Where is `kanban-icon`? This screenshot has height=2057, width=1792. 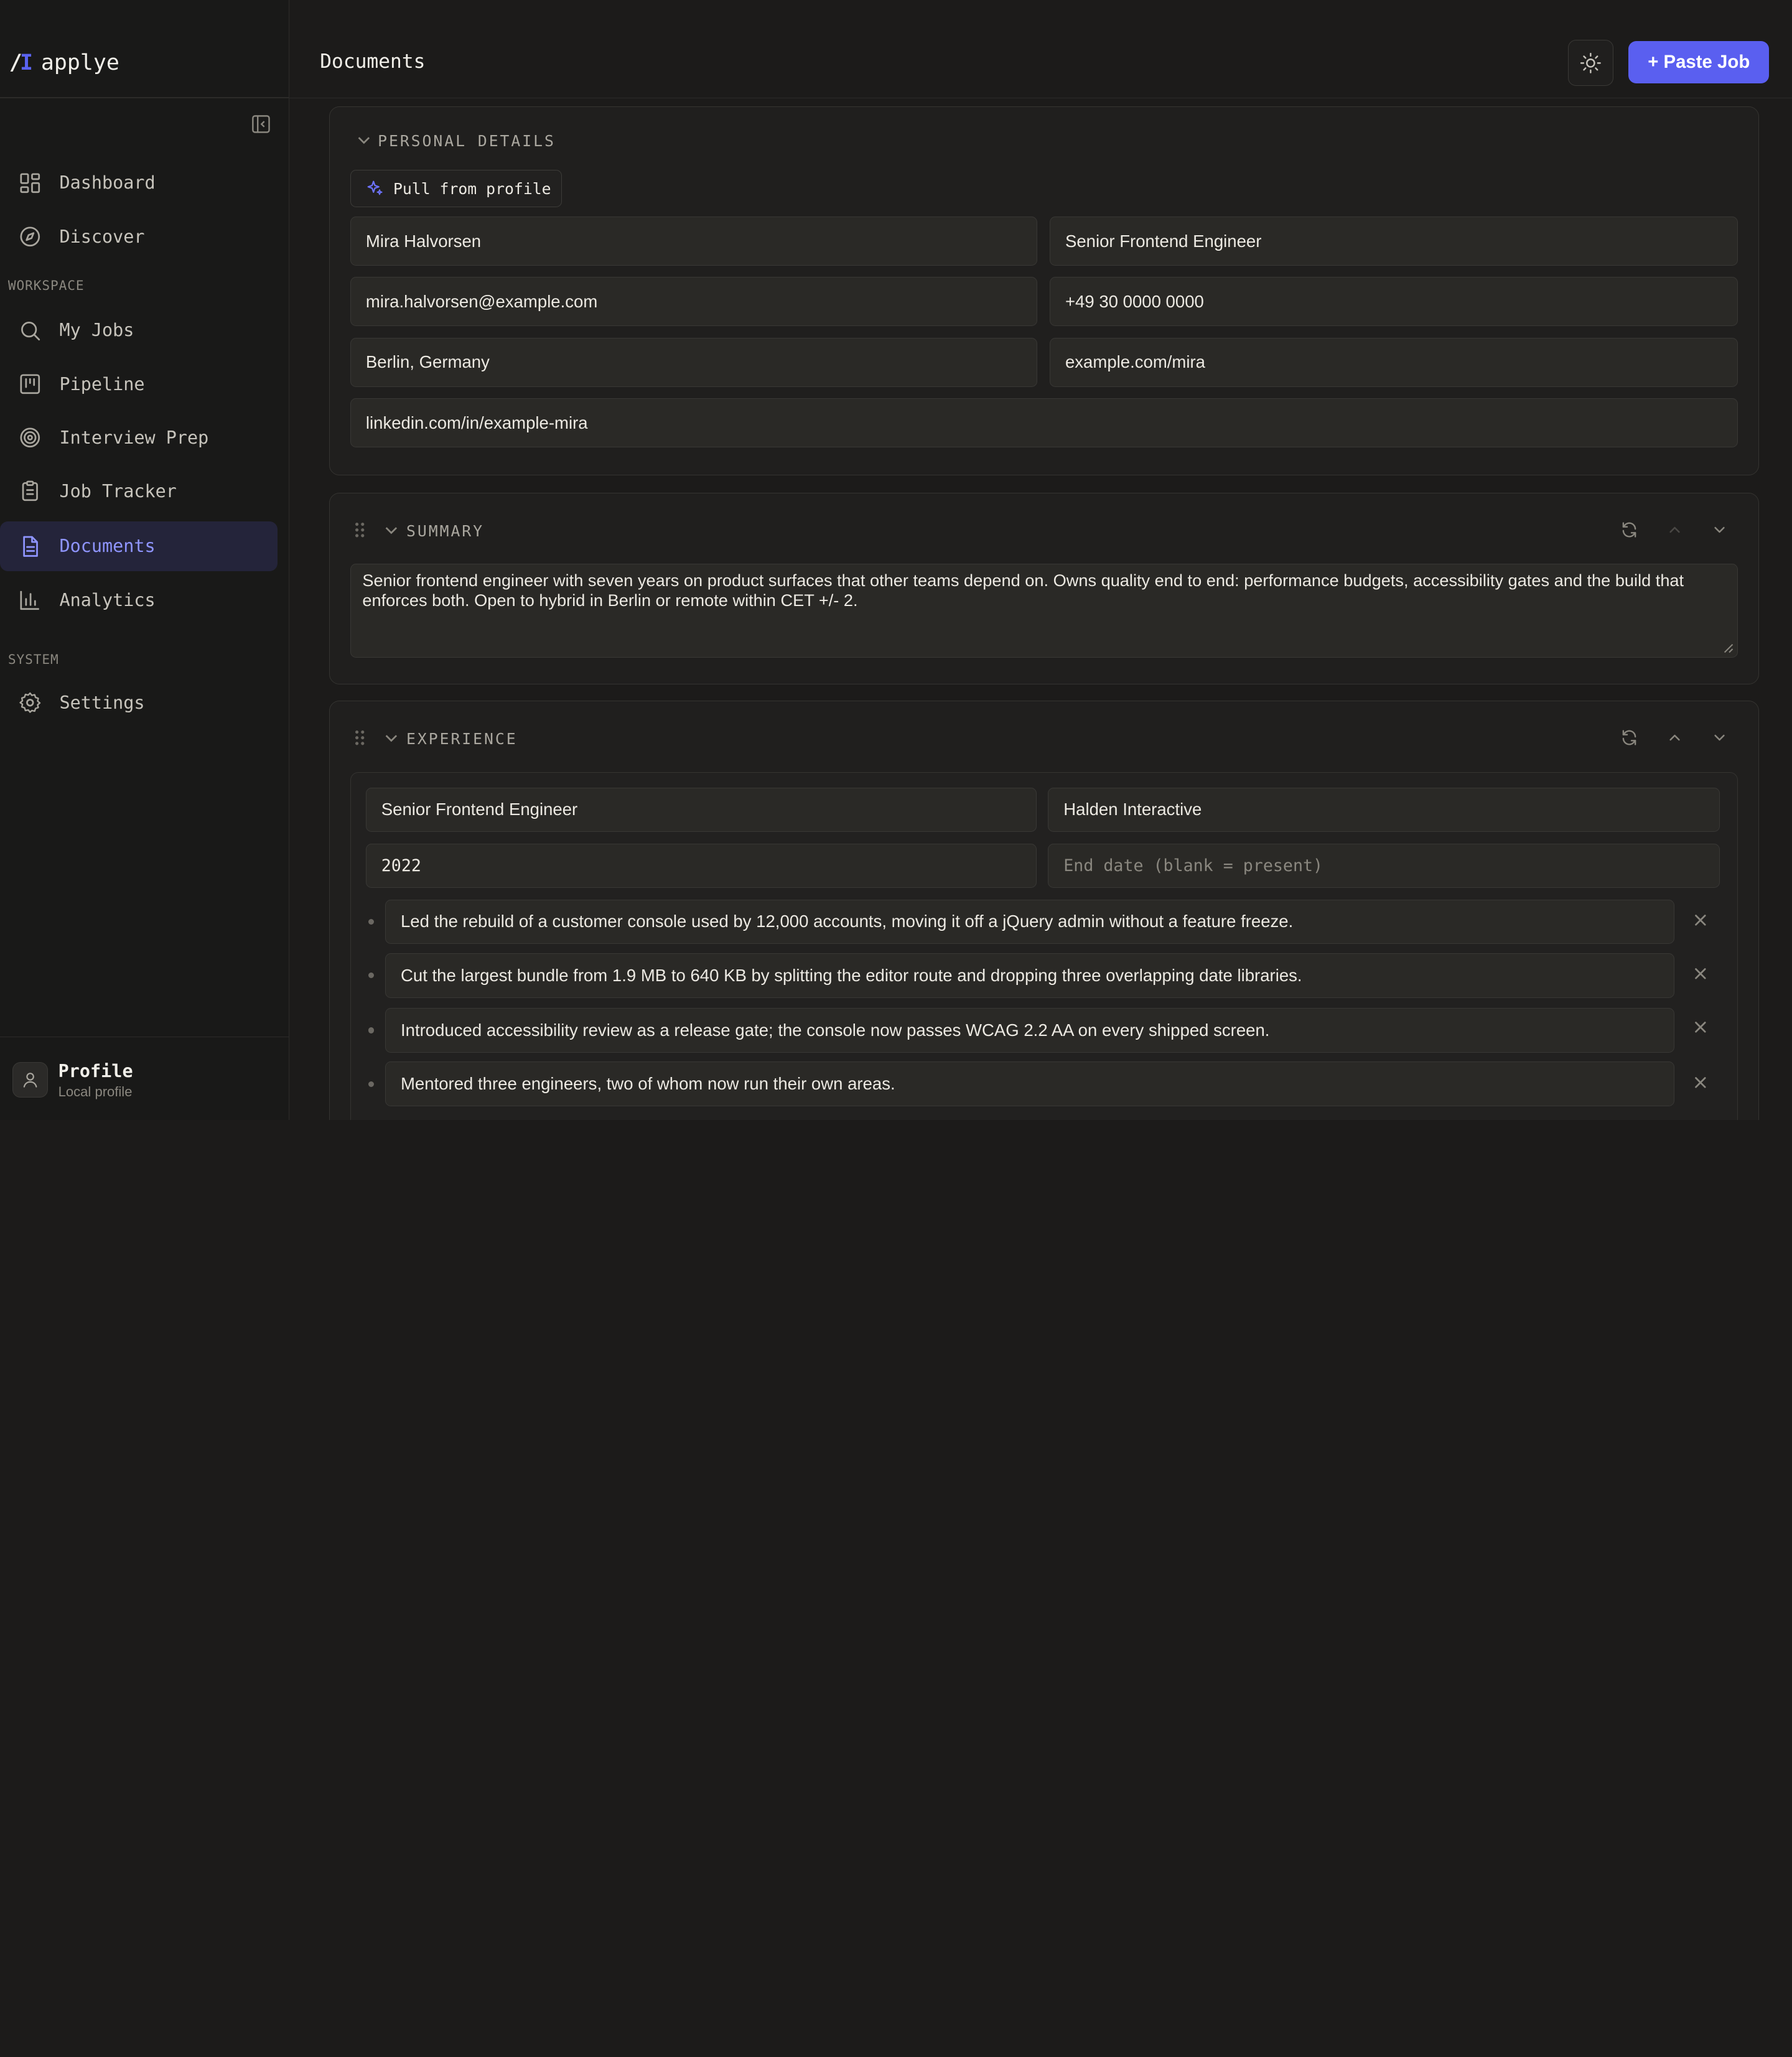 kanban-icon is located at coordinates (30, 384).